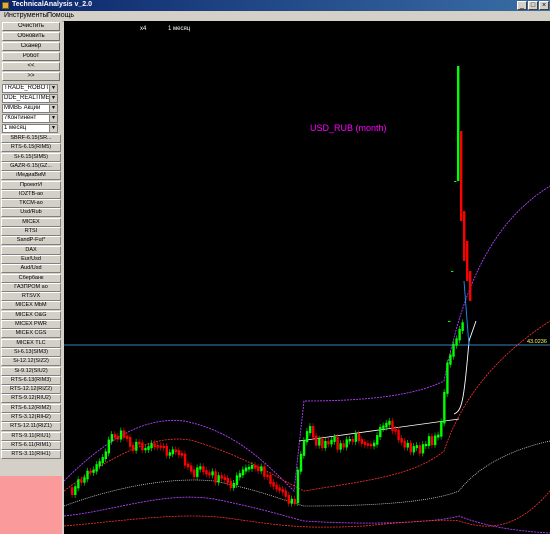  Describe the element at coordinates (31, 427) in the screenshot. I see `instrument-item: RTS-12.11(RIZ1)` at that location.